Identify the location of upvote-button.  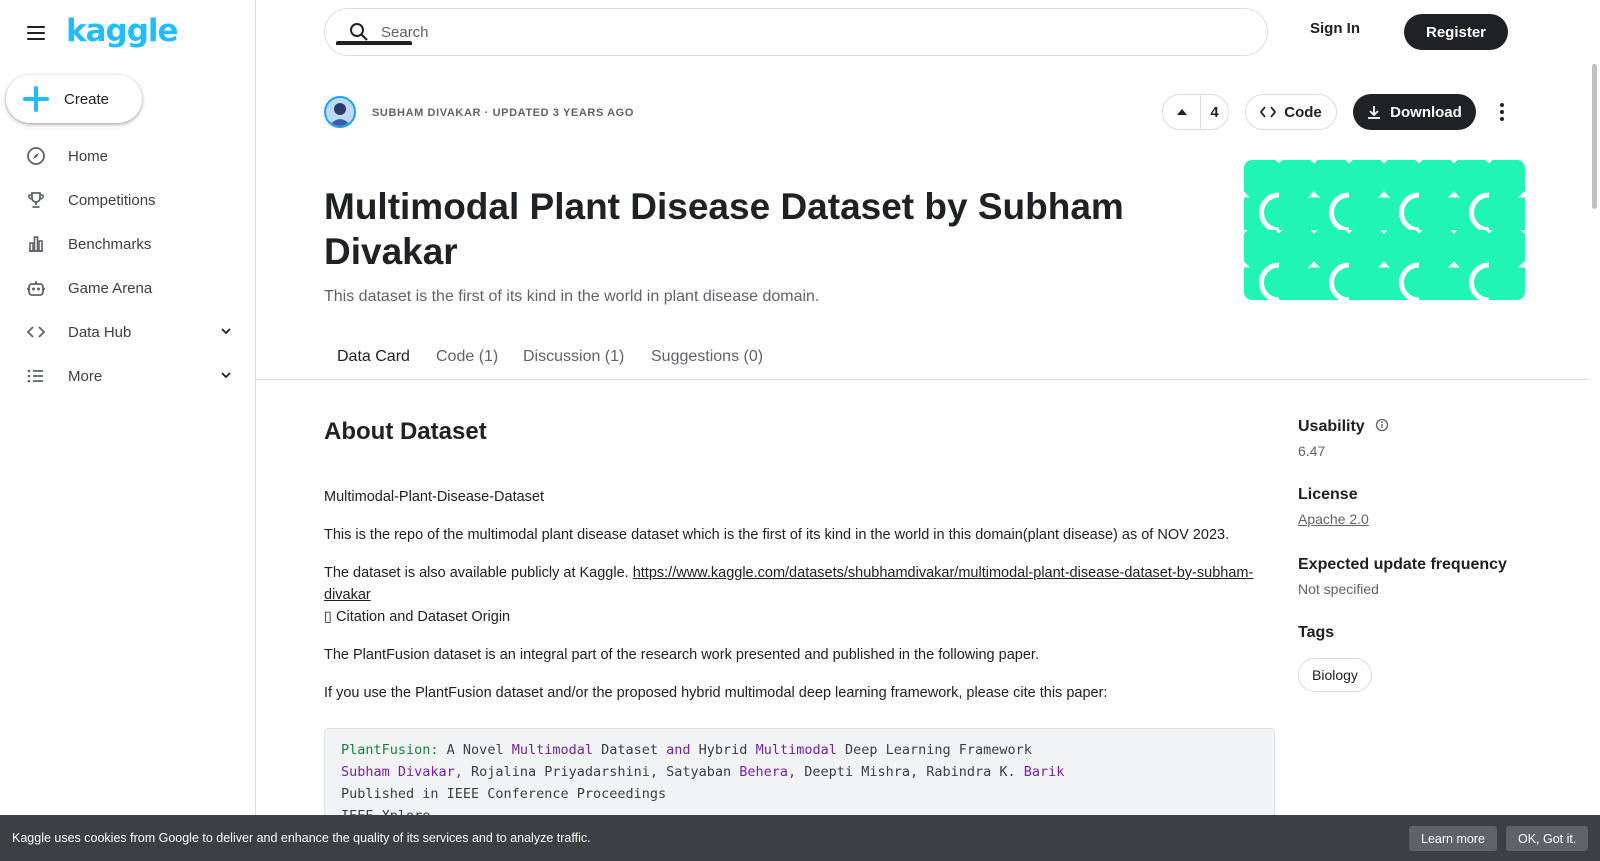
(1182, 112).